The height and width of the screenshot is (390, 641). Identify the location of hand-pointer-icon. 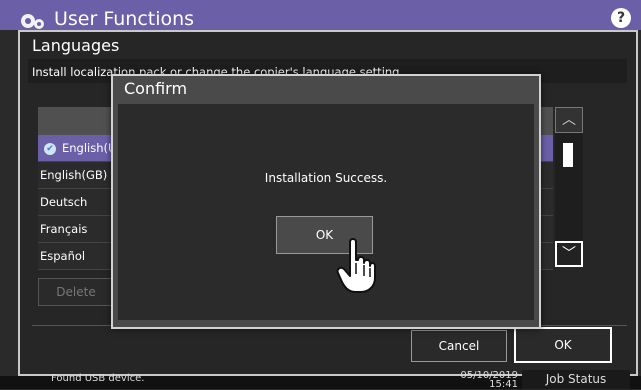
(356, 265).